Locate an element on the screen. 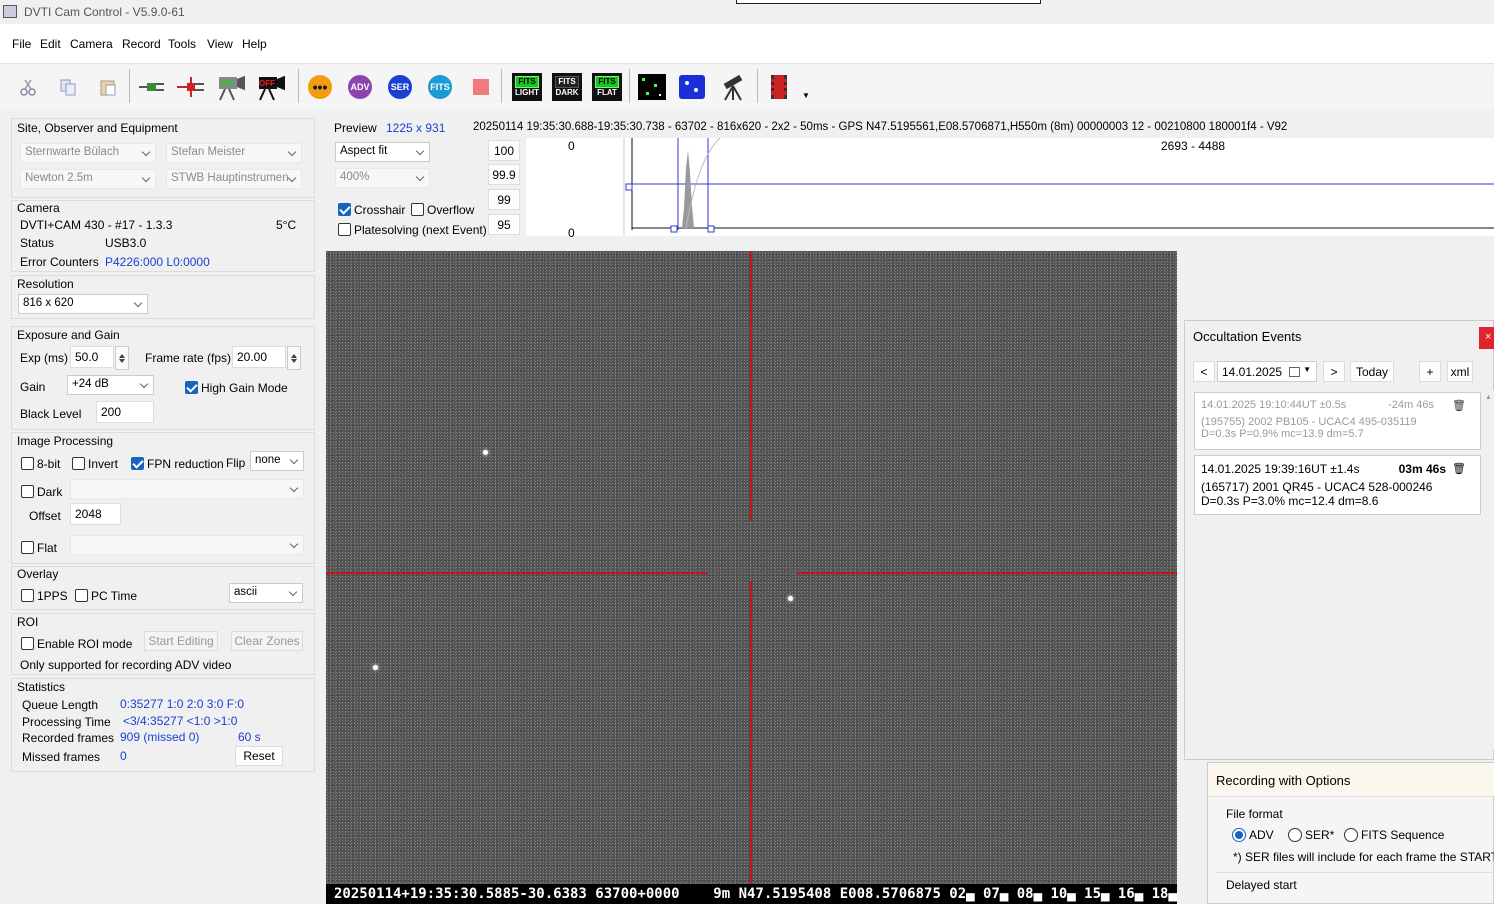  camera-status: USB3.0 is located at coordinates (126, 243).